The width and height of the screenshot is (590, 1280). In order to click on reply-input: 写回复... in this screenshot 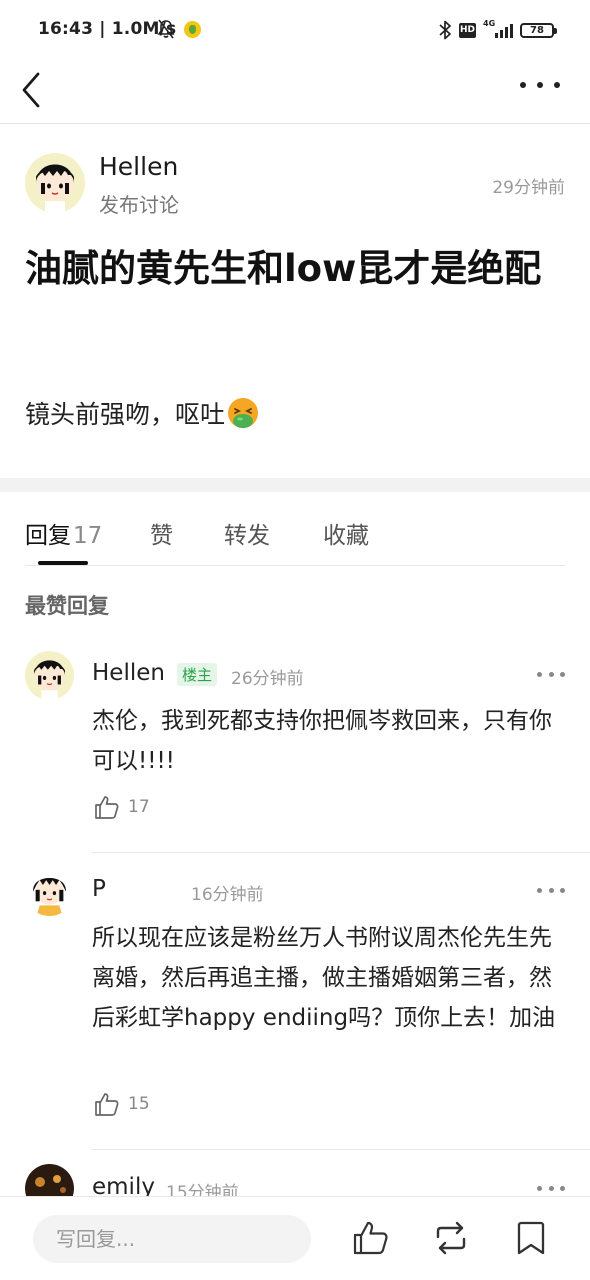, I will do `click(172, 1239)`.